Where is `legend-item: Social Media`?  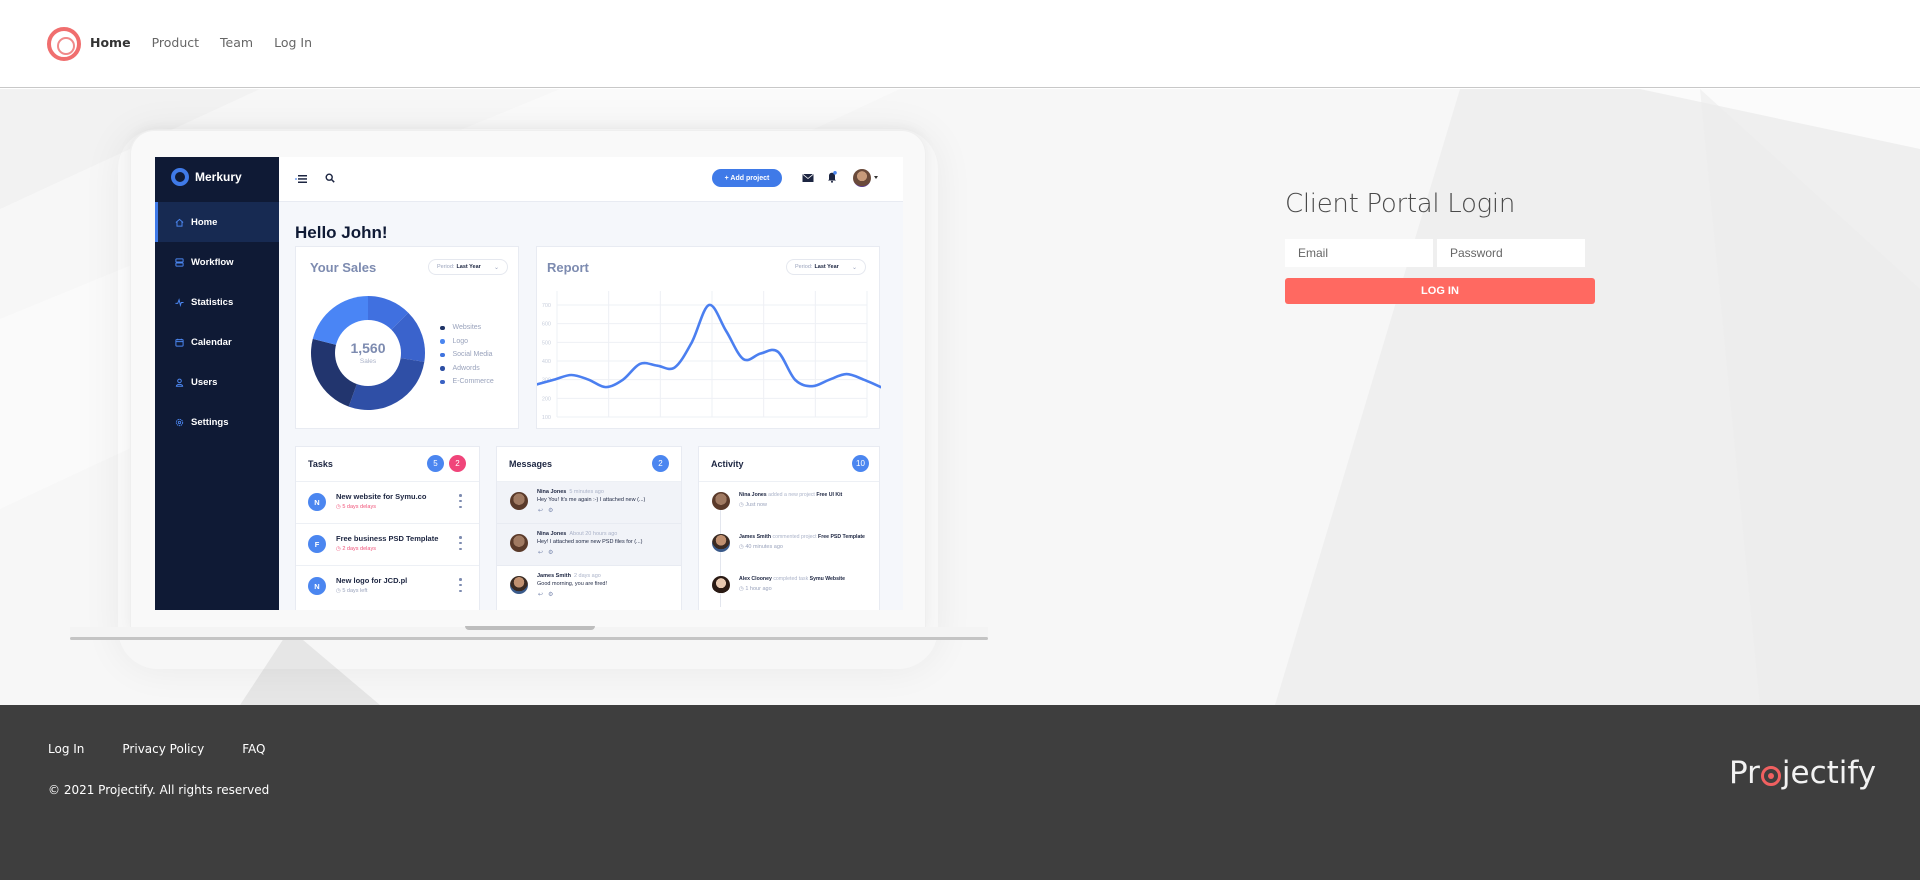 legend-item: Social Media is located at coordinates (467, 355).